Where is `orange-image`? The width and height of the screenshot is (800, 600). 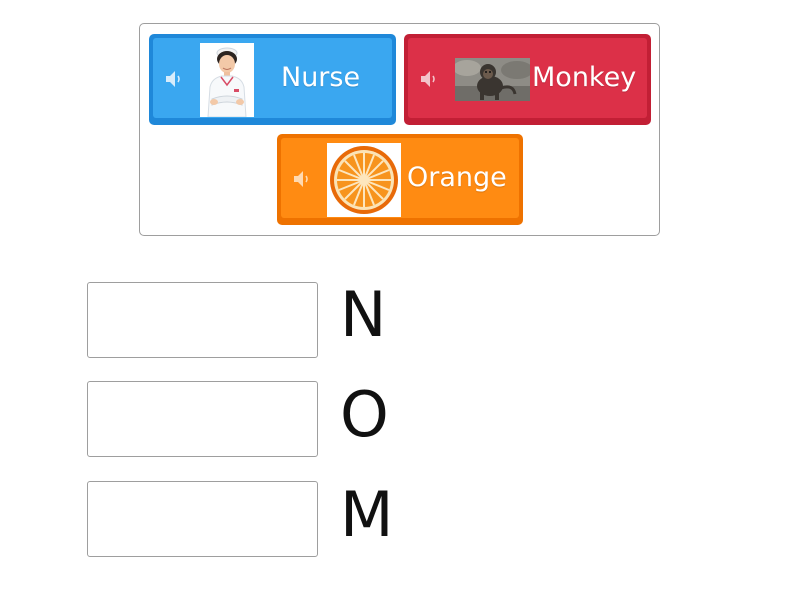
orange-image is located at coordinates (364, 180).